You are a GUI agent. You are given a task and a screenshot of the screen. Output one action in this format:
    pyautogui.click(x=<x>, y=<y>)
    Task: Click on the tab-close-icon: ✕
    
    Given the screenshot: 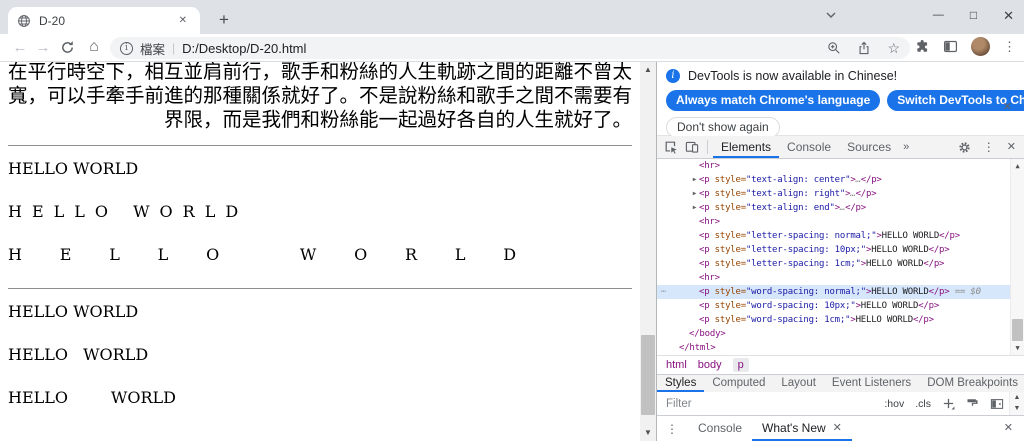 What is the action you would take?
    pyautogui.click(x=183, y=20)
    